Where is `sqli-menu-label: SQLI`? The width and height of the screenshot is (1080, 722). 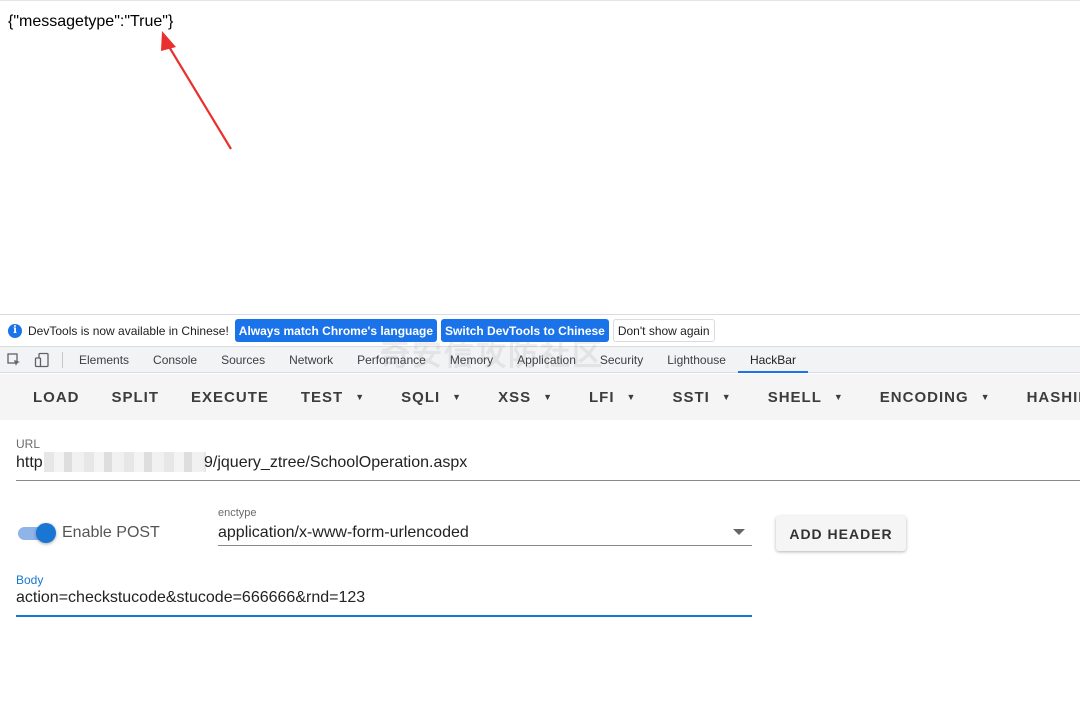
sqli-menu-label: SQLI is located at coordinates (421, 397).